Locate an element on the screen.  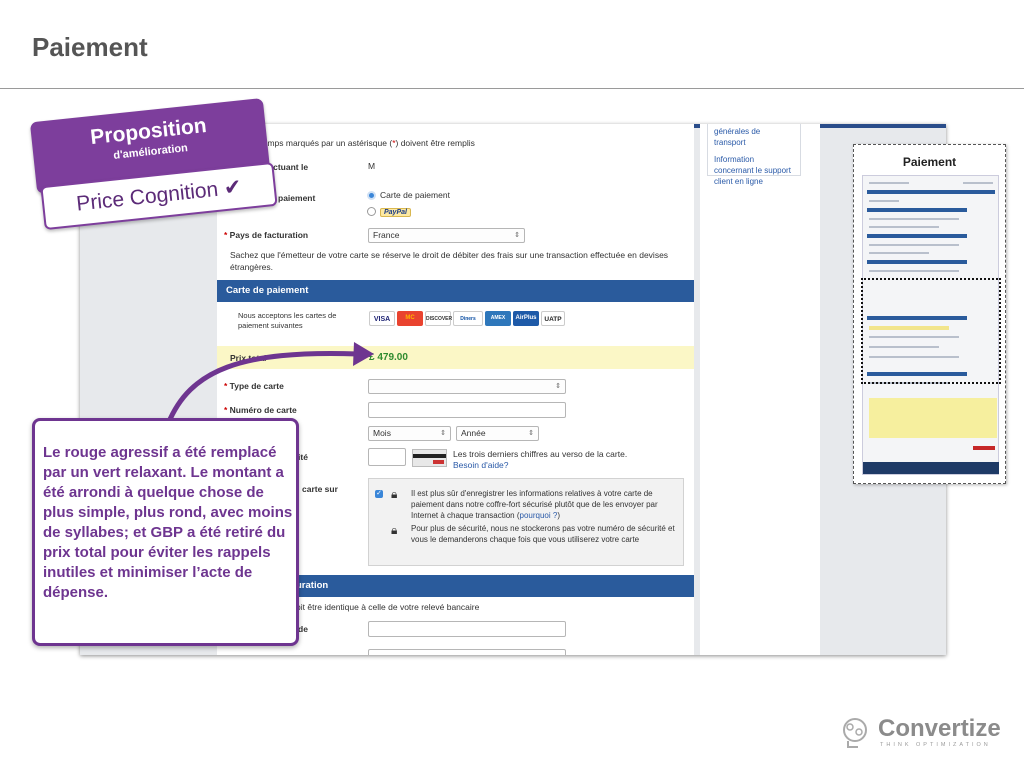
why-link: pourquoi ? is located at coordinates (539, 515).